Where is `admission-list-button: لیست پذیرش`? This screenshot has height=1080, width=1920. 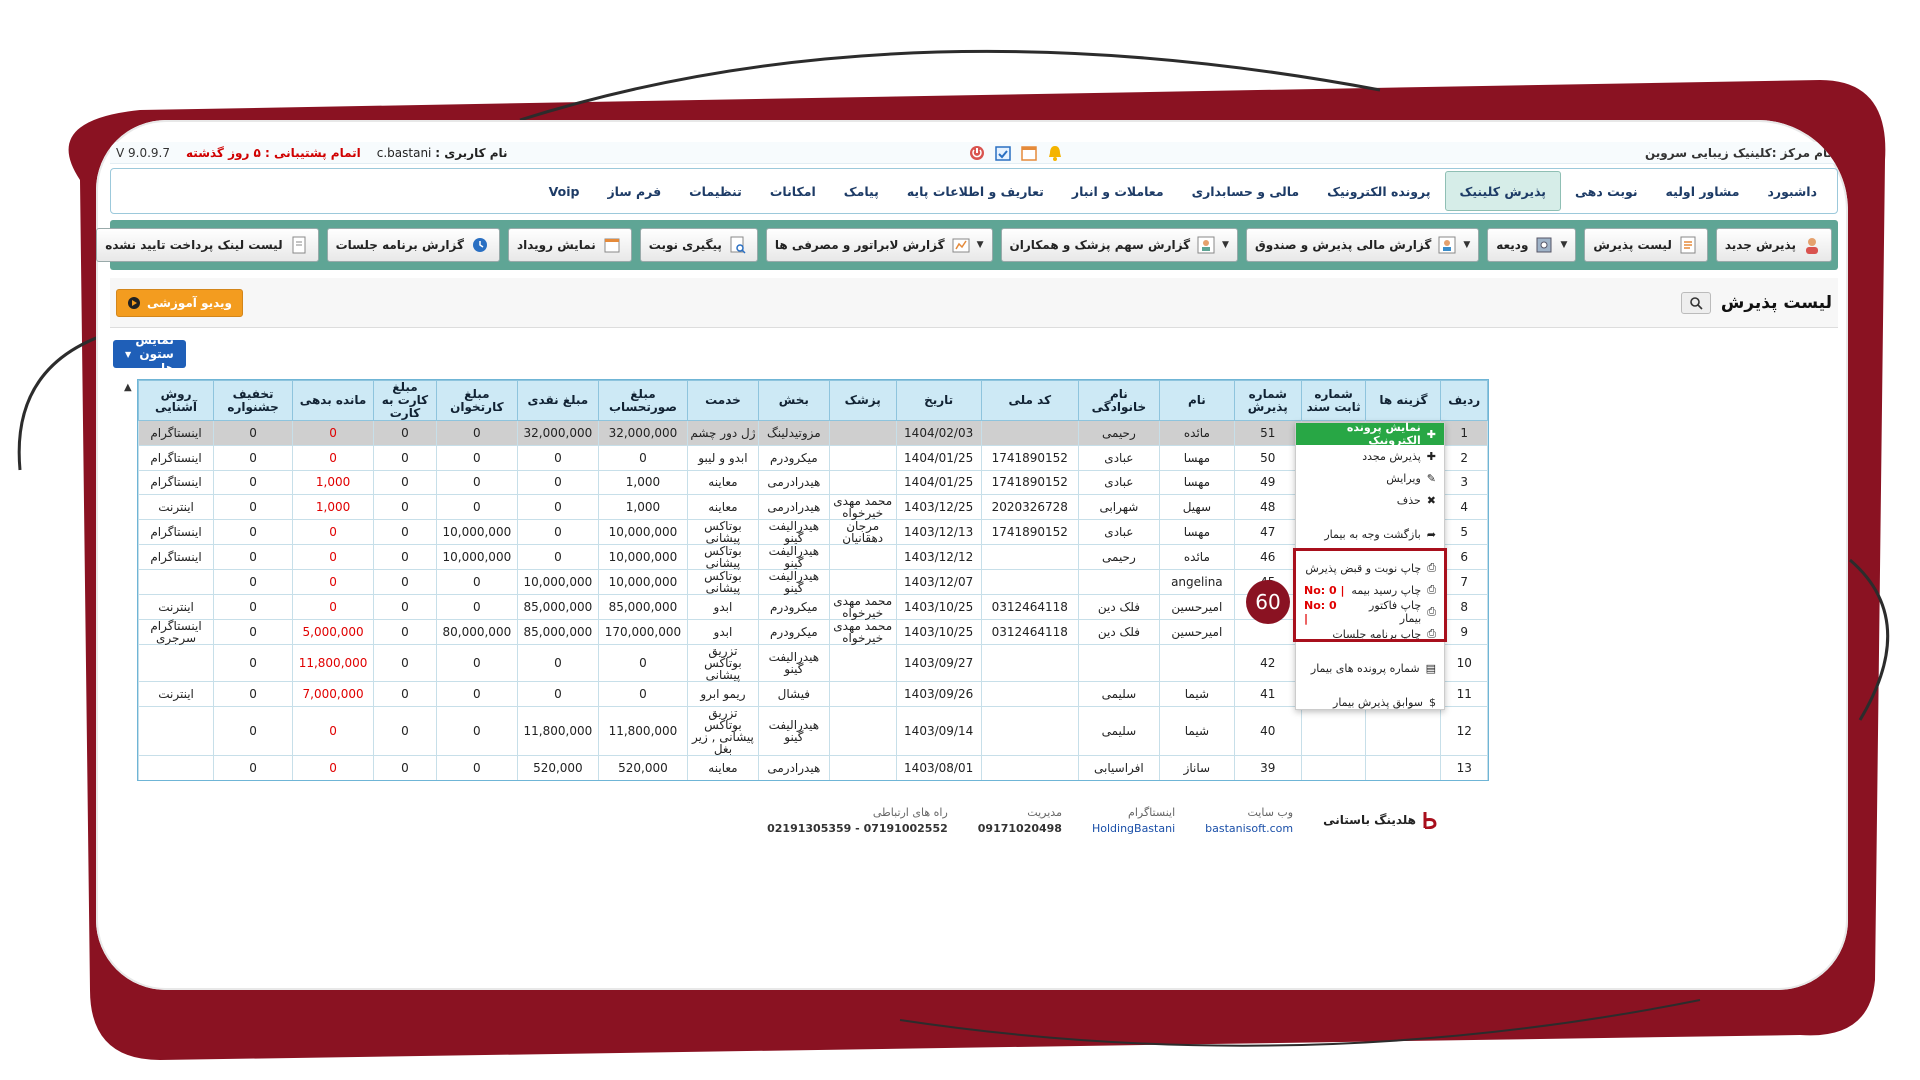
admission-list-button: لیست پذیرش is located at coordinates (1646, 245).